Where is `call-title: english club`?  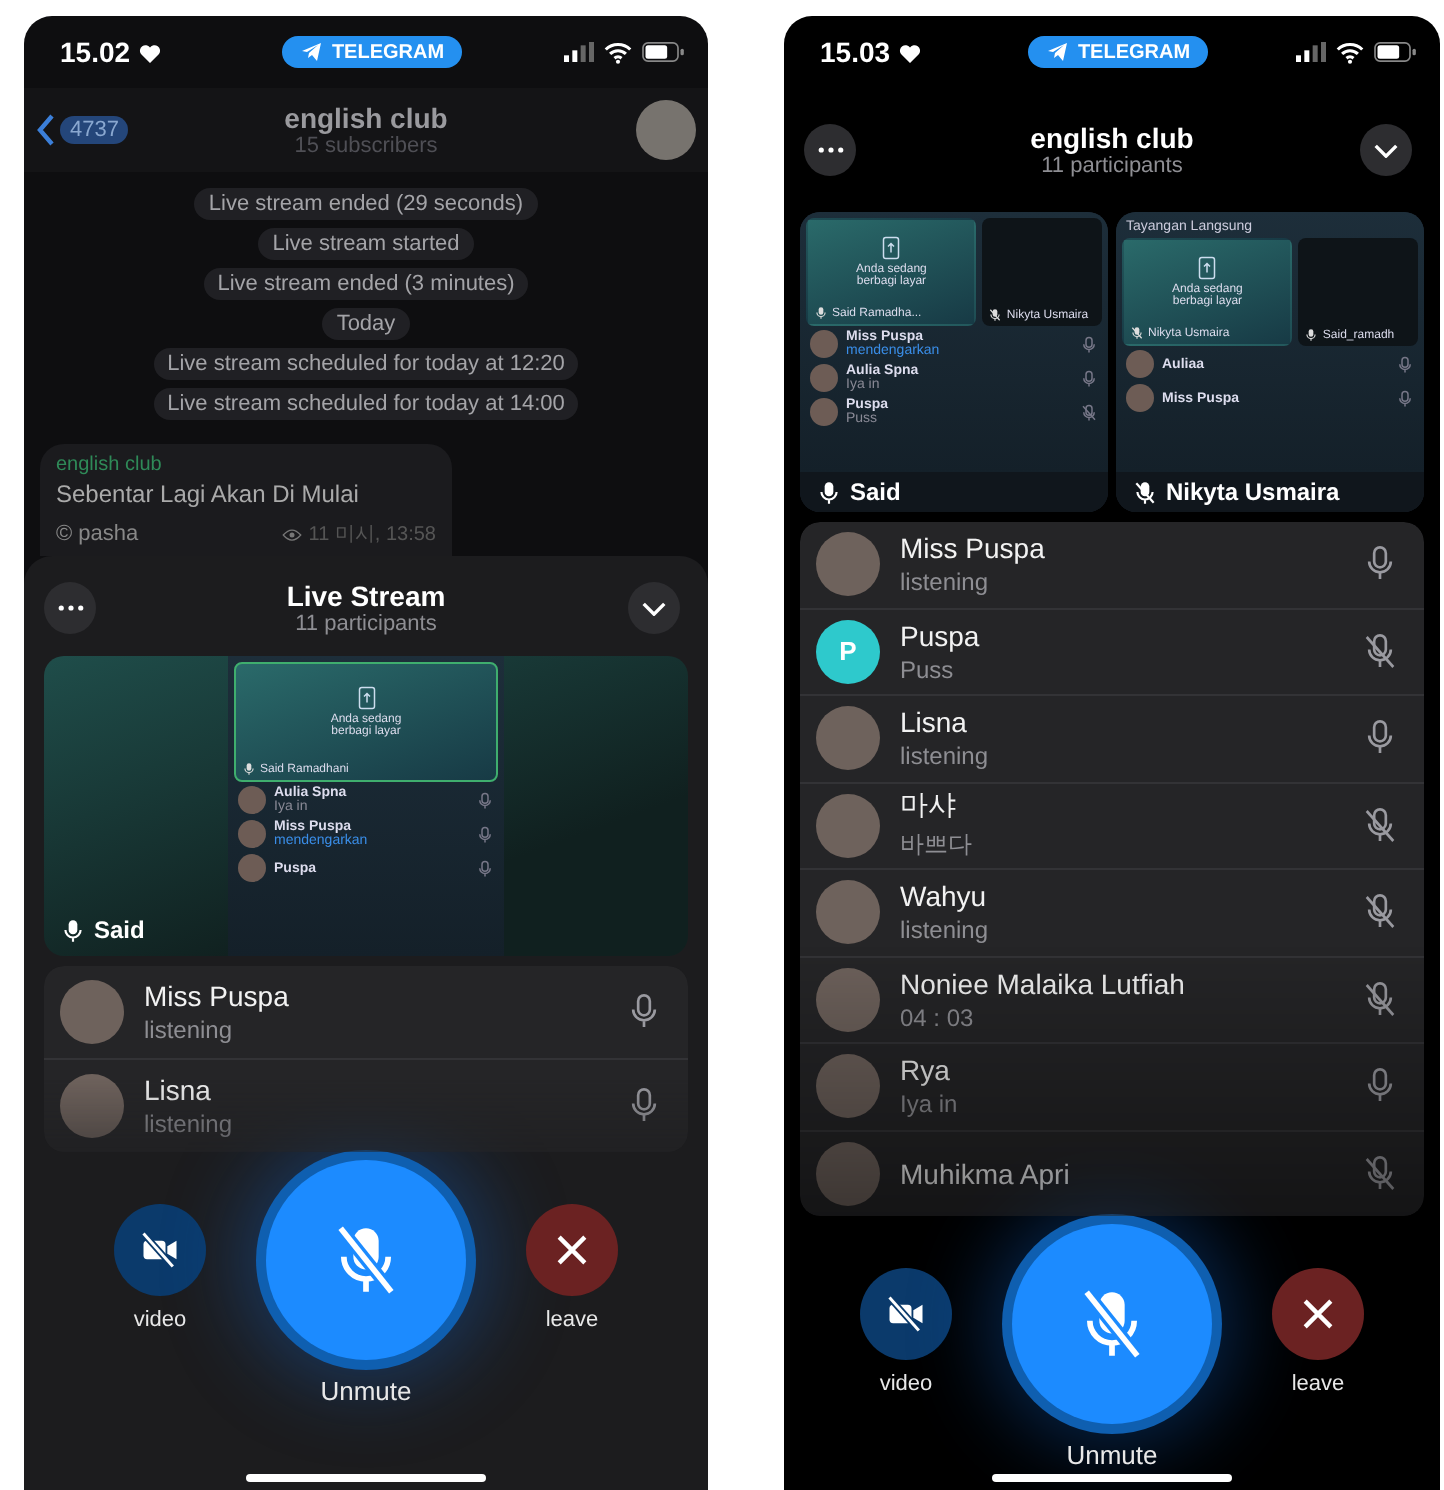 call-title: english club is located at coordinates (1112, 138).